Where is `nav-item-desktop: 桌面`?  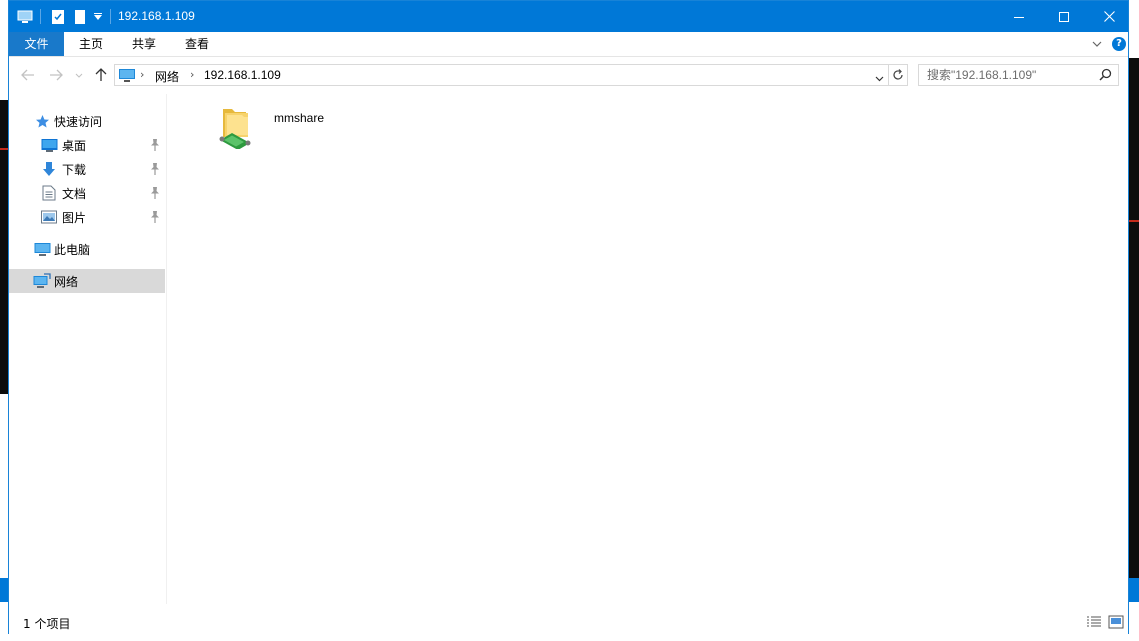
nav-item-desktop: 桌面 is located at coordinates (87, 145).